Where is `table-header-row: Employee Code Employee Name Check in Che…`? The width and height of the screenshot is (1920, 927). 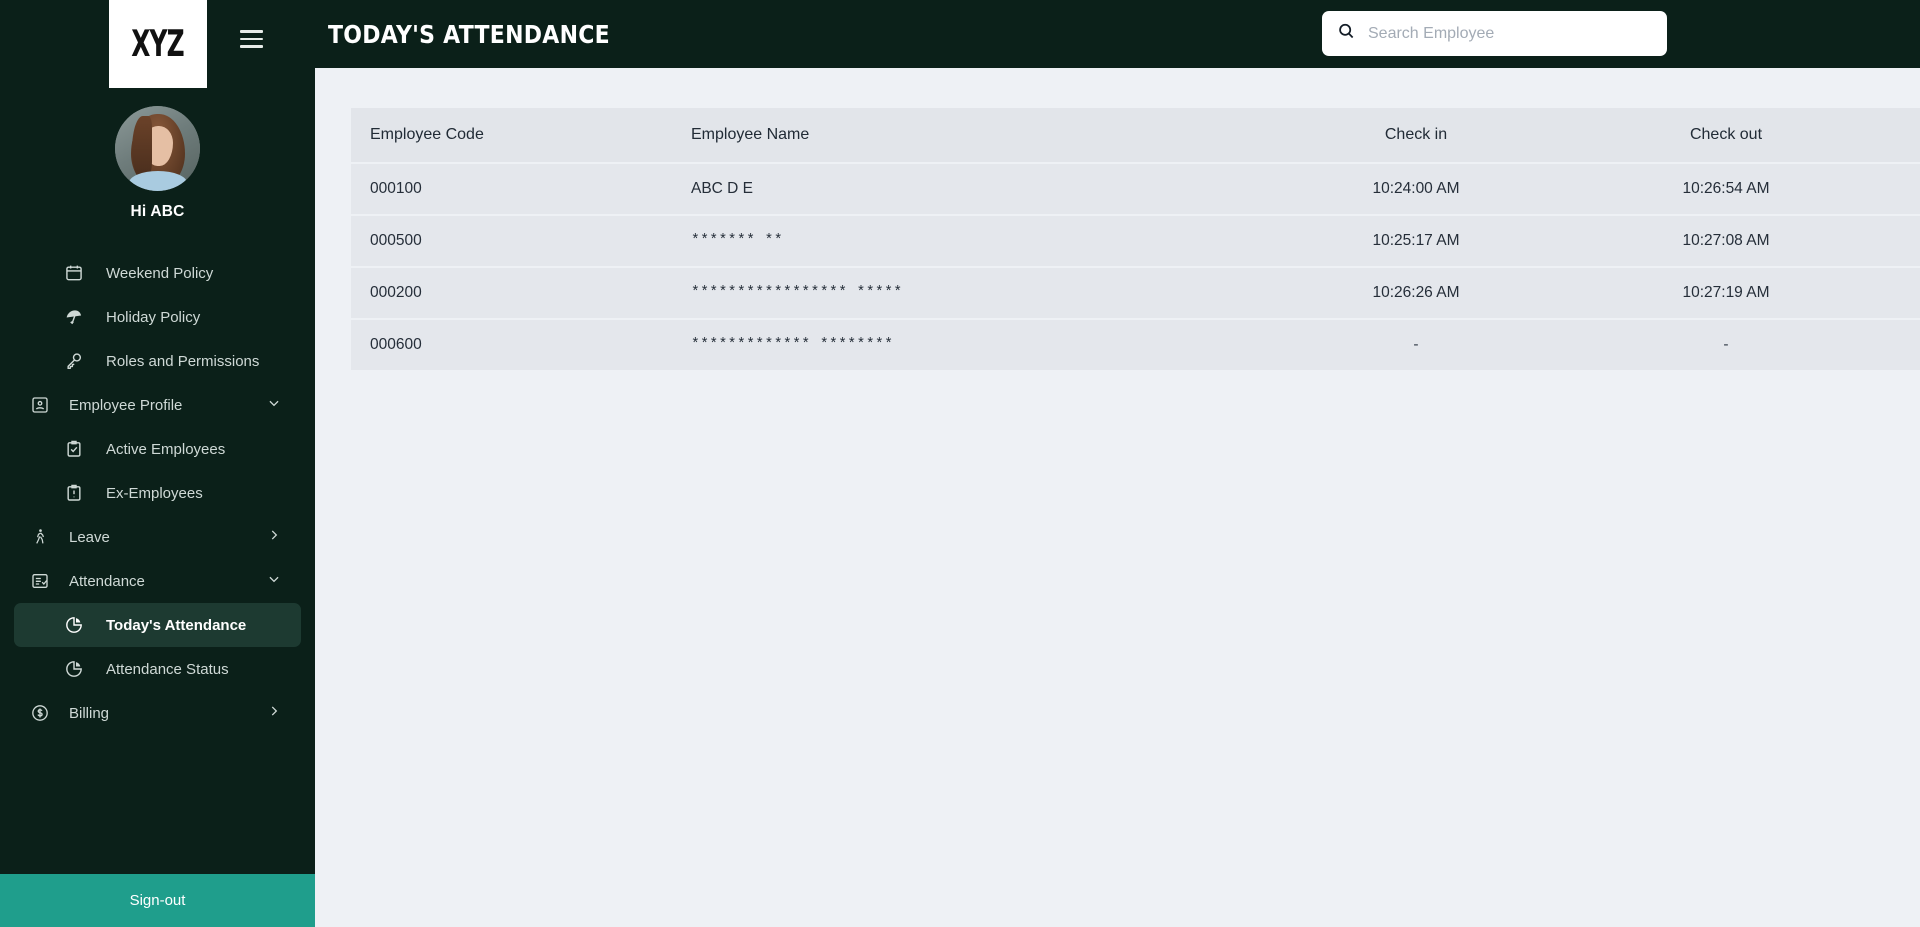 table-header-row: Employee Code Employee Name Check in Che… is located at coordinates (1135, 135).